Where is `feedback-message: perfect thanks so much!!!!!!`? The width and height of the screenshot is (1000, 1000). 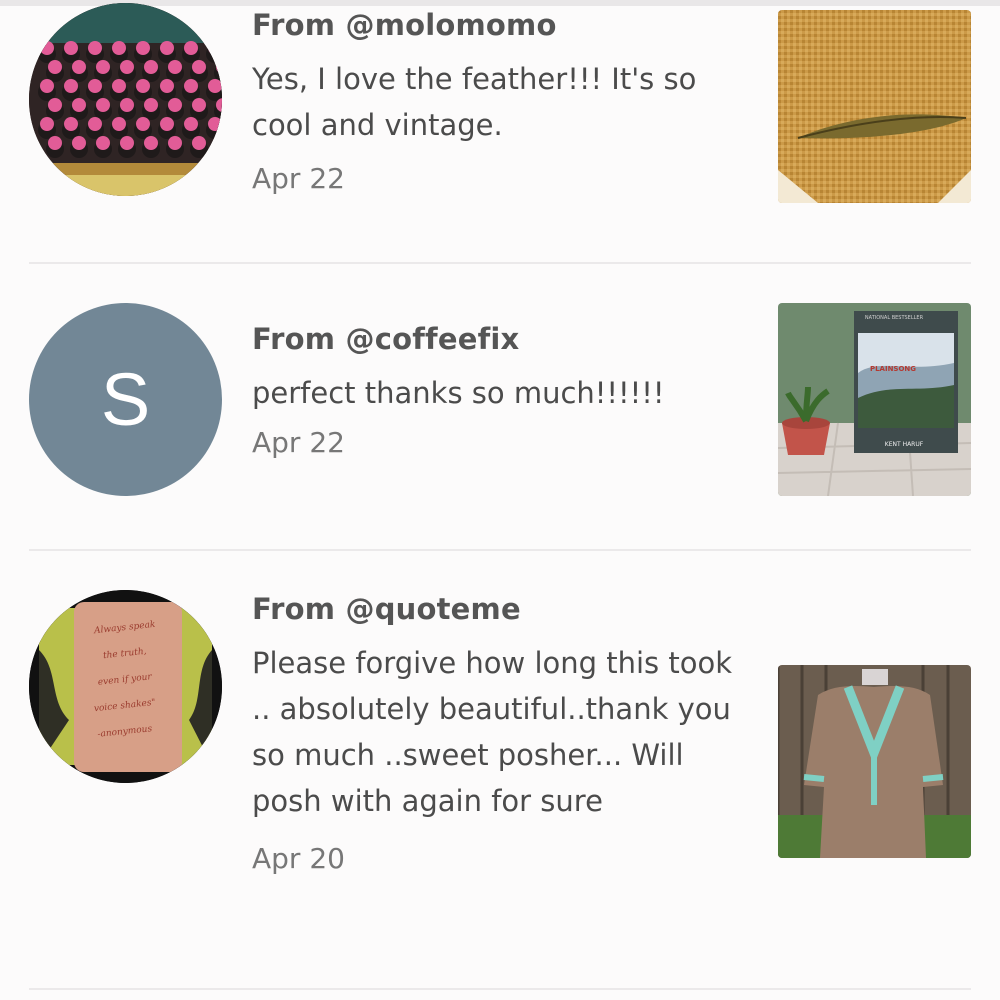
feedback-message: perfect thanks so much!!!!!! is located at coordinates (458, 393).